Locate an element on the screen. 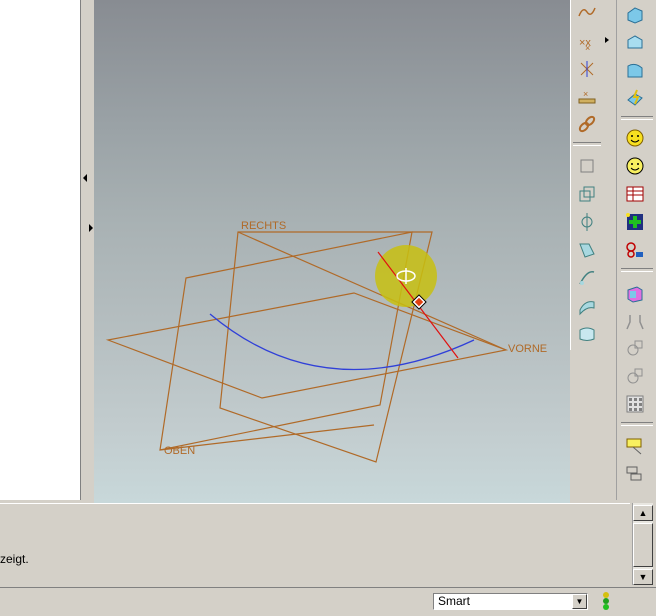 The image size is (656, 616). circle-mirror-icon is located at coordinates (635, 348).